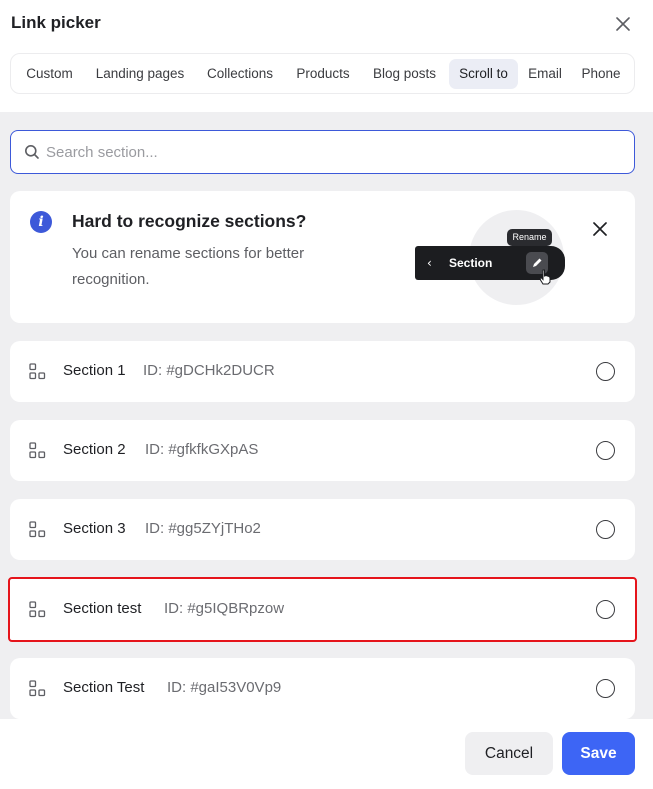  Describe the element at coordinates (601, 74) in the screenshot. I see `tab-phone: Phone` at that location.